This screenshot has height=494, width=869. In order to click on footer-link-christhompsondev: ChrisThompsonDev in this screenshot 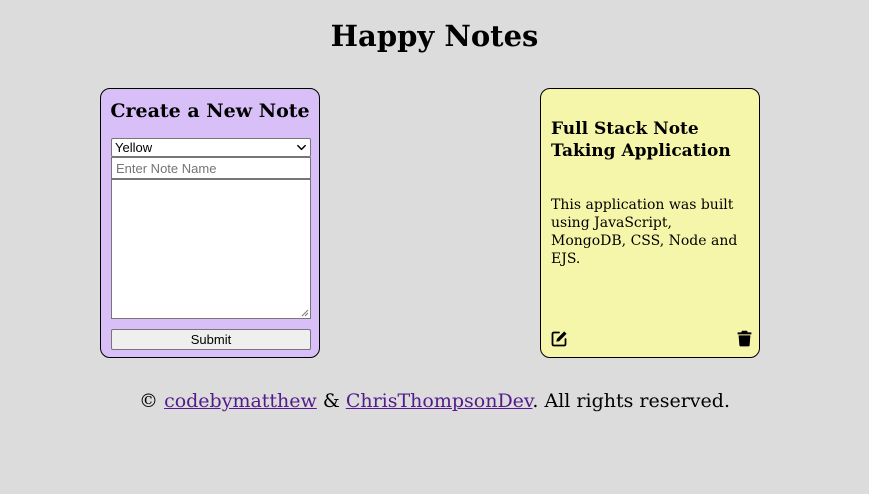, I will do `click(439, 401)`.